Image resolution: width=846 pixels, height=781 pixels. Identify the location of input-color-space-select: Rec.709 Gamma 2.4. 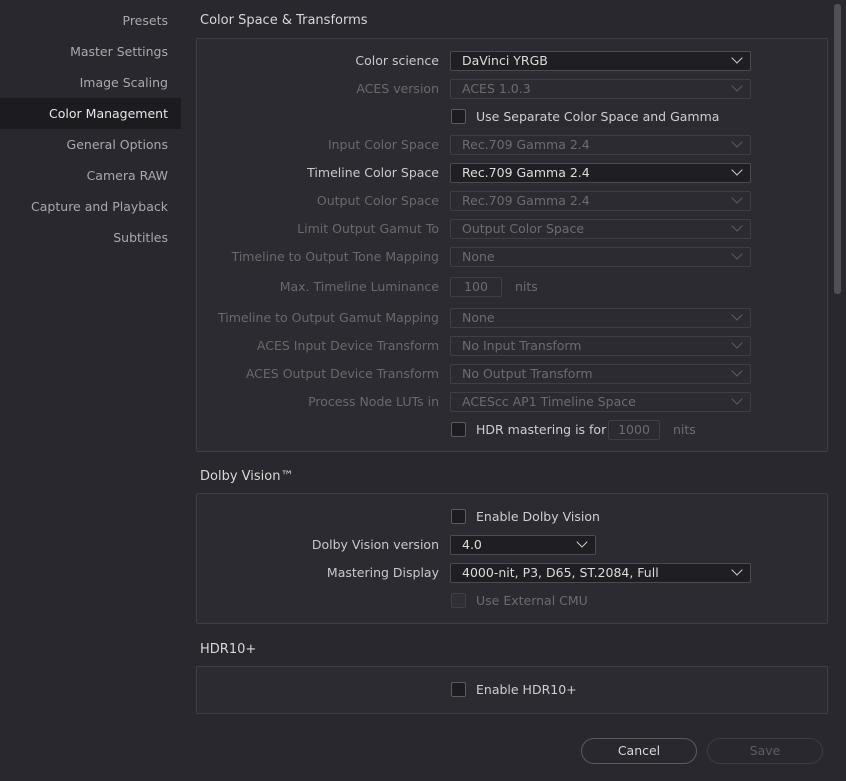
(600, 145).